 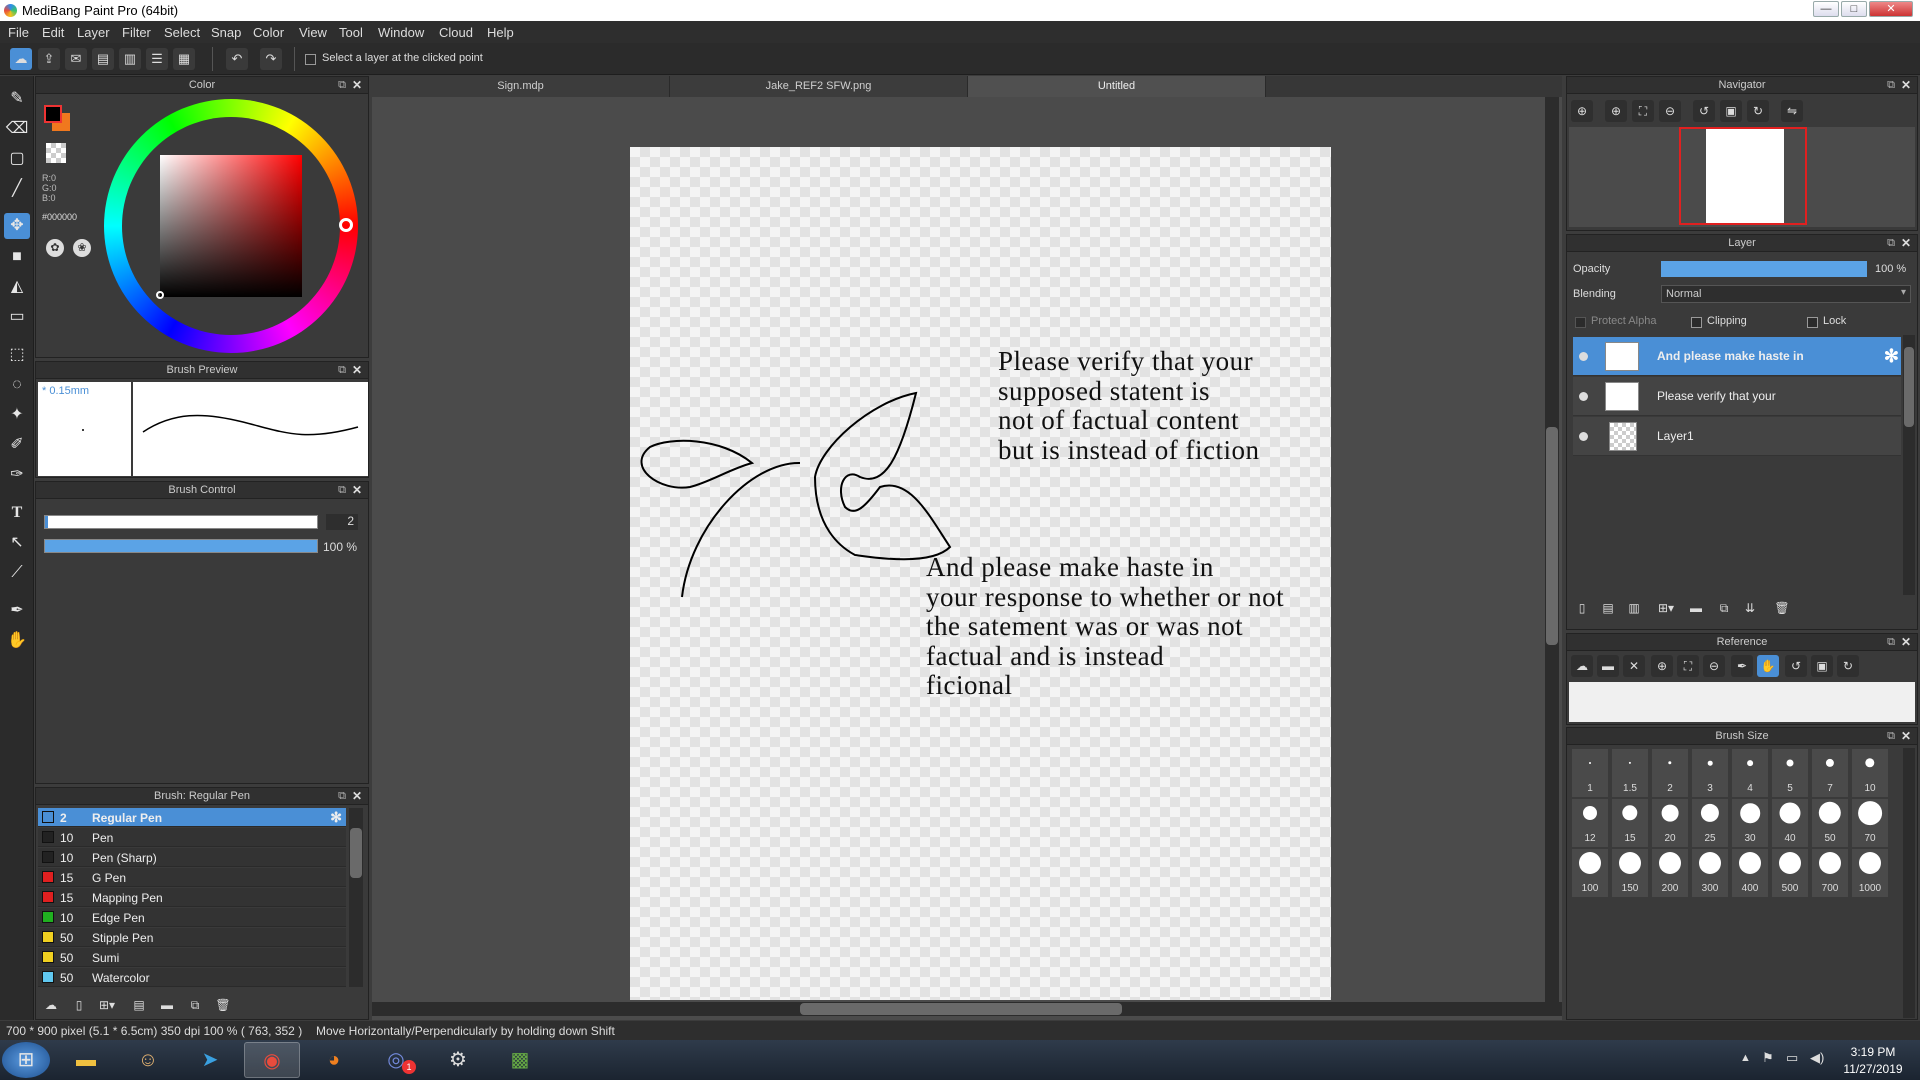 What do you see at coordinates (1582, 666) in the screenshot?
I see `reference-cloud-icon: ☁` at bounding box center [1582, 666].